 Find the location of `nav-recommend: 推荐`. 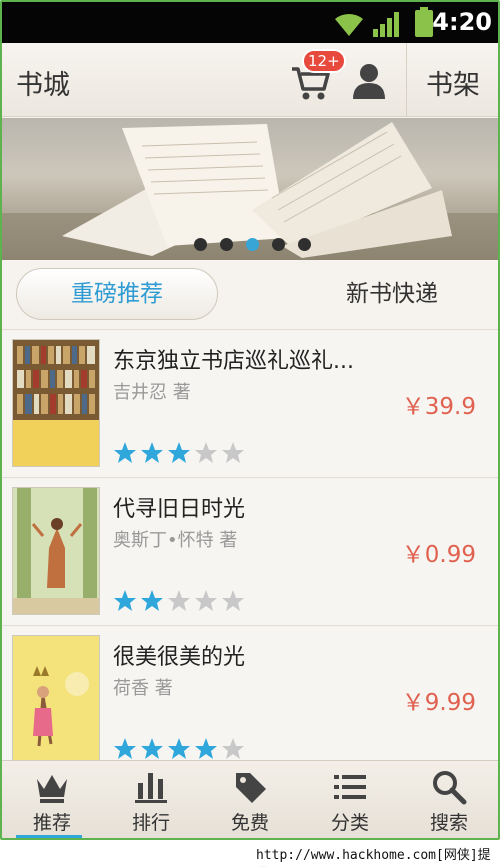

nav-recommend: 推荐 is located at coordinates (52, 799).